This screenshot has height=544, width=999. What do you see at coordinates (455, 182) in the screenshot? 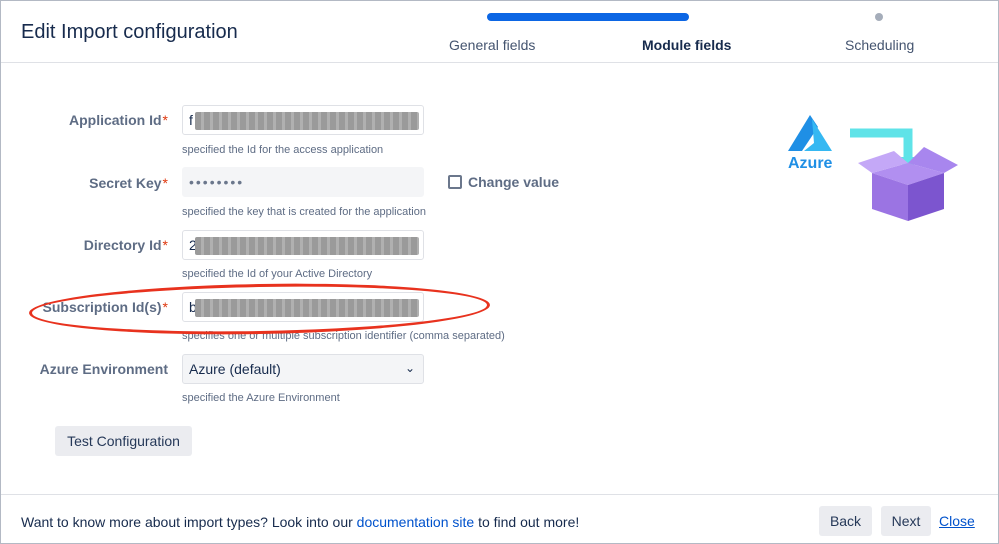
I see `change-value-checkbox` at bounding box center [455, 182].